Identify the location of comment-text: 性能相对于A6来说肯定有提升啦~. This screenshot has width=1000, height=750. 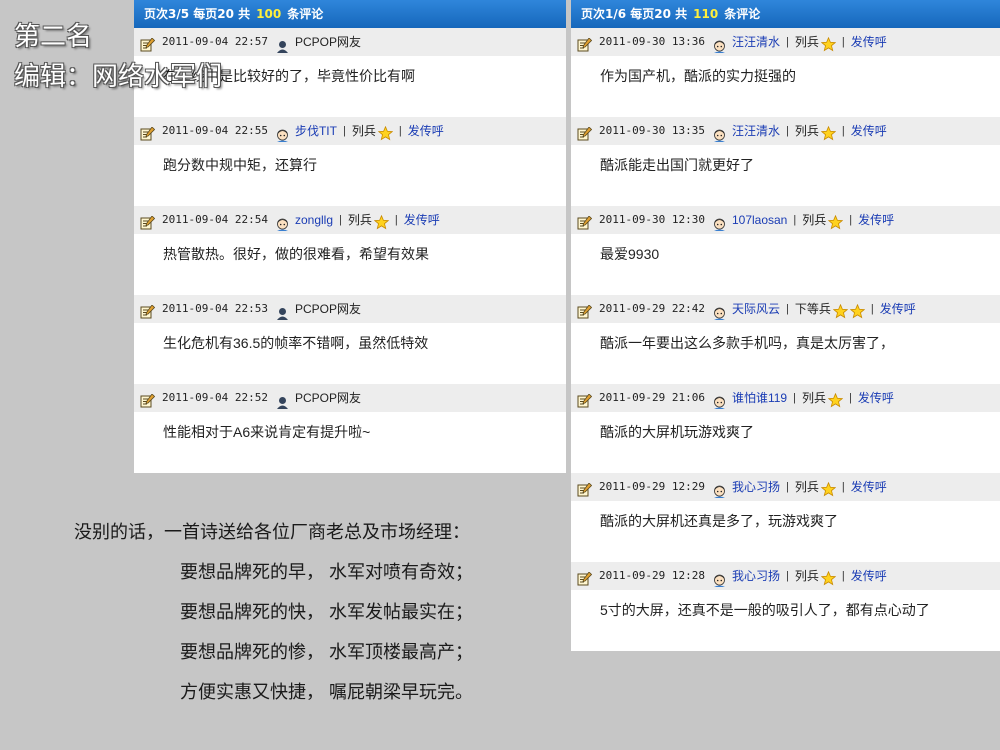
(267, 432).